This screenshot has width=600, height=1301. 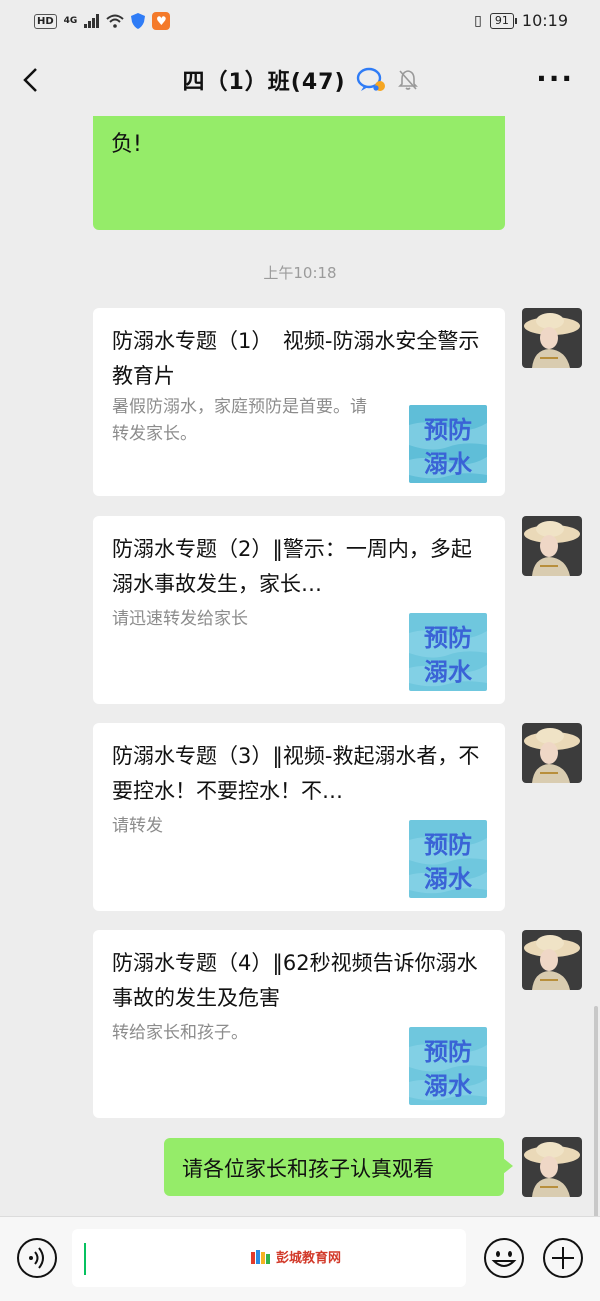 I want to click on chat-title-area: 四（1）班(47), so click(x=300, y=80).